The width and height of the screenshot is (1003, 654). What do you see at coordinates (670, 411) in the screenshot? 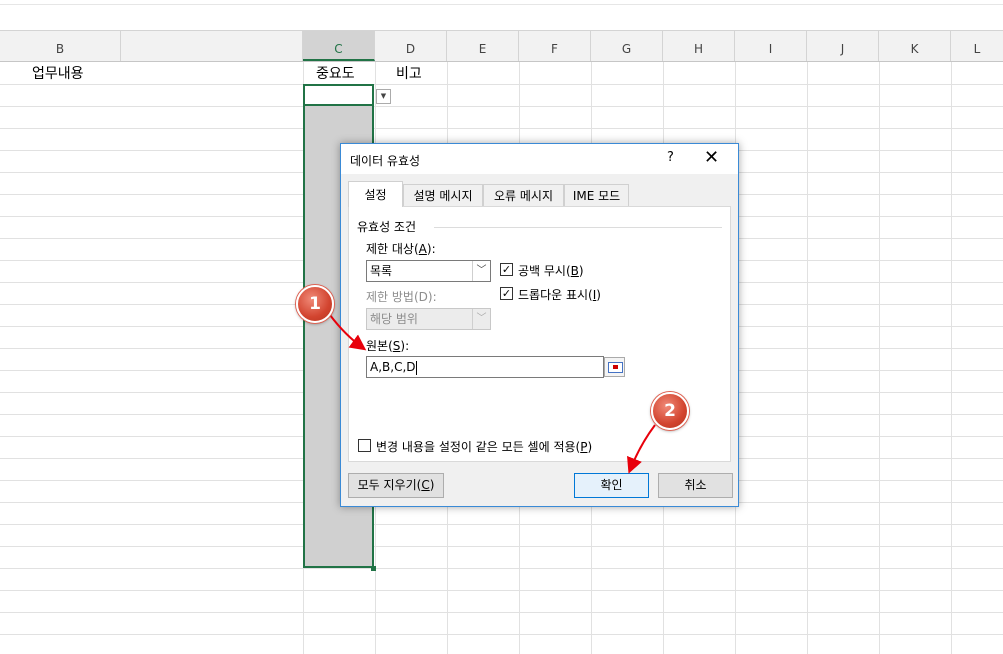
I see `step-badge-2: 2` at bounding box center [670, 411].